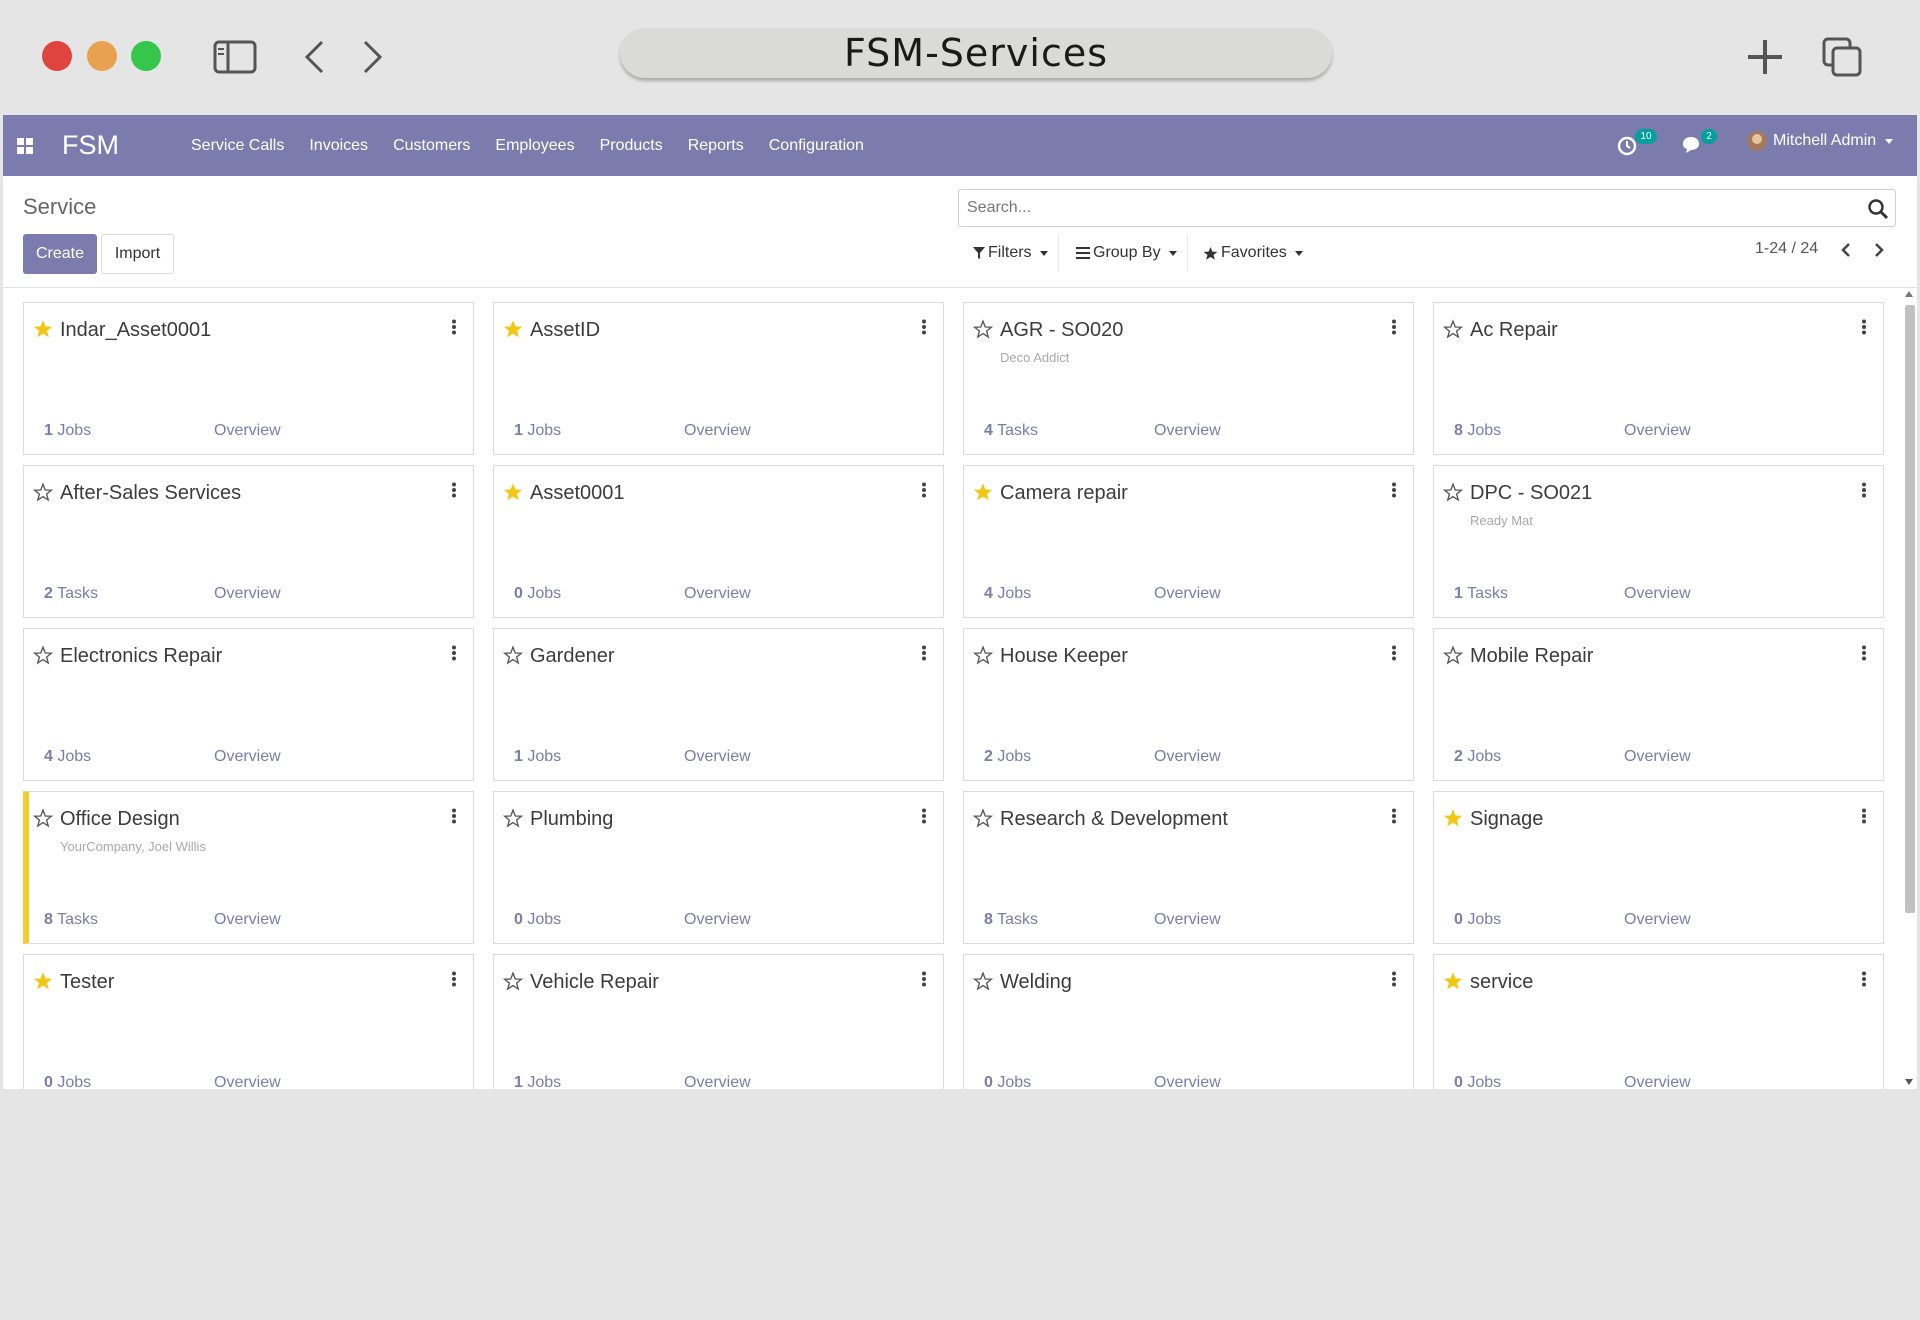  I want to click on new-tab-icon, so click(1765, 57).